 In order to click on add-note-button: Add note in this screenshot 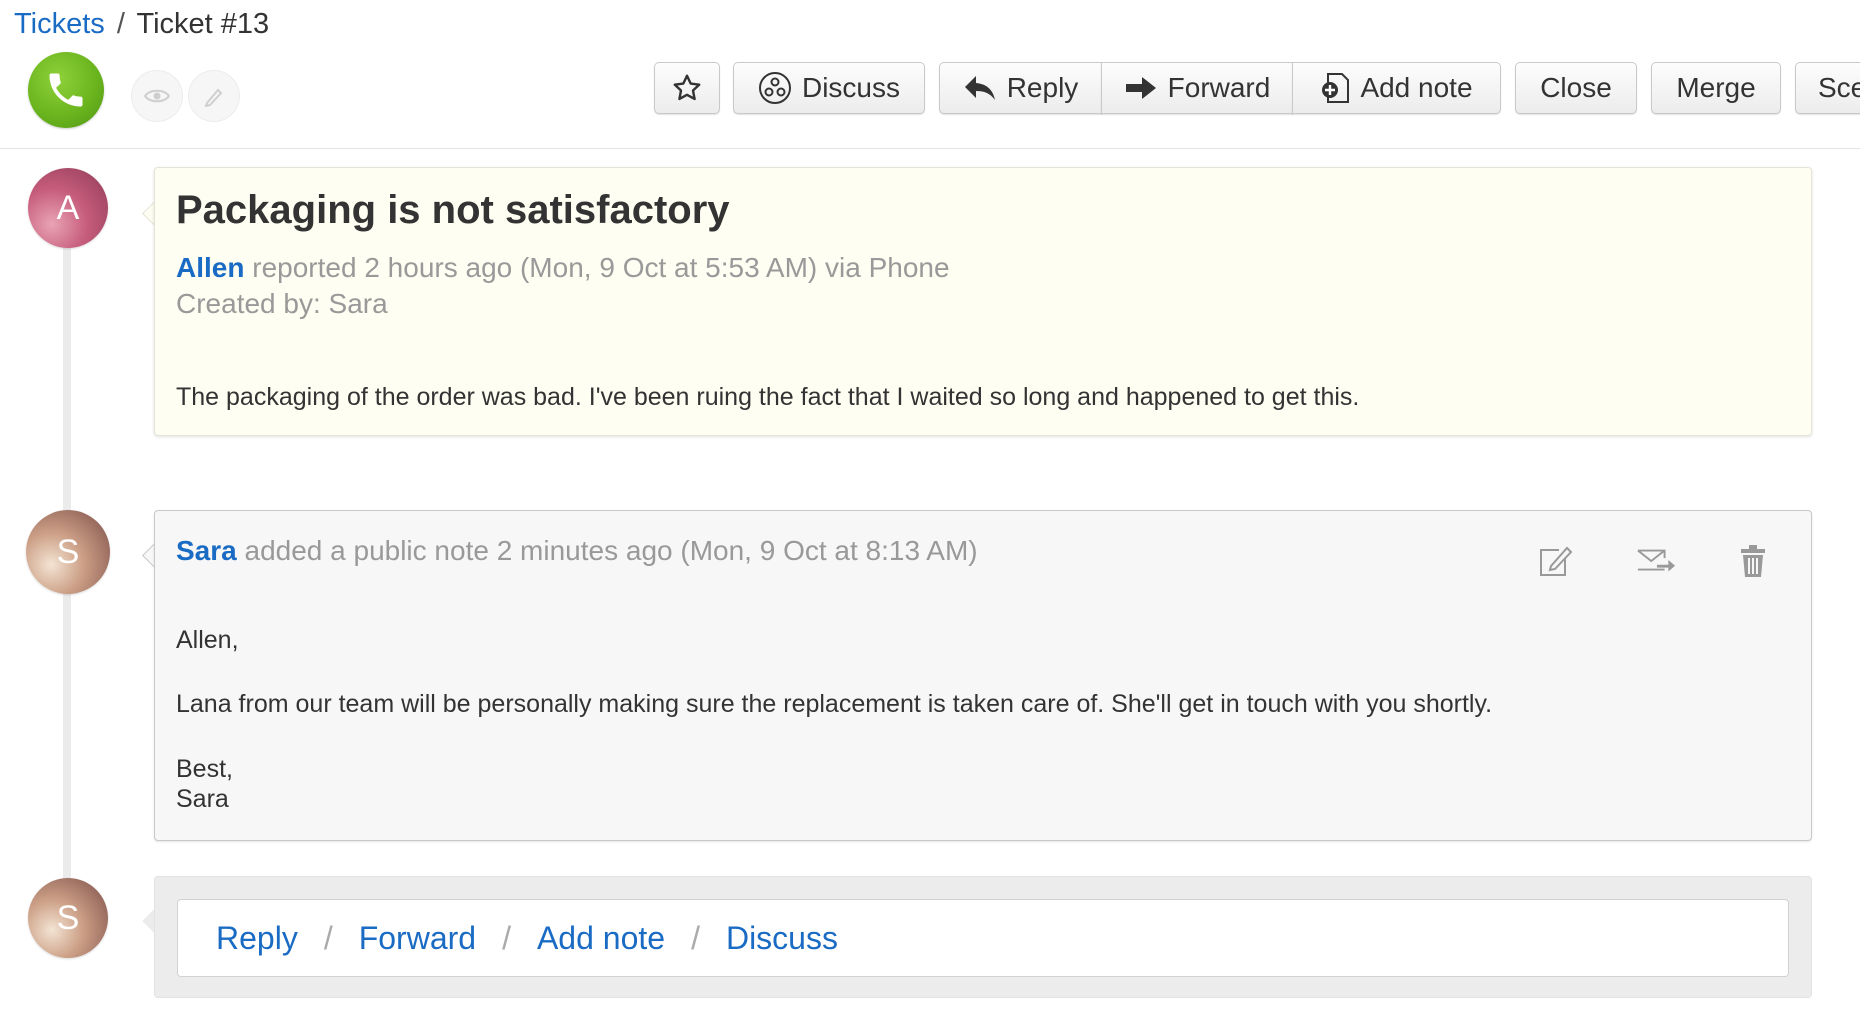, I will do `click(1396, 88)`.